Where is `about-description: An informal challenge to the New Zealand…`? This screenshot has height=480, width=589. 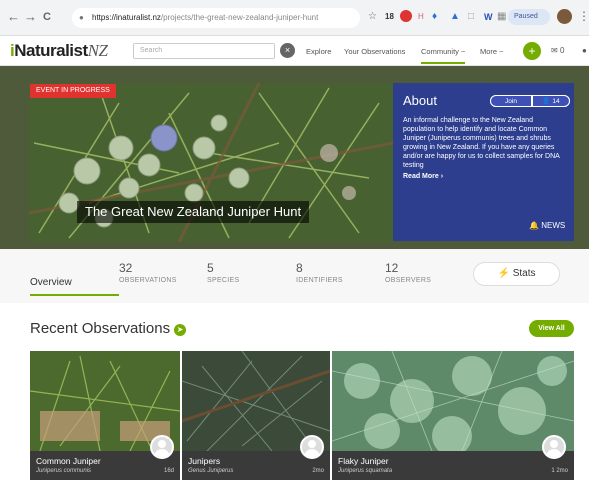
about-description: An informal challenge to the New Zealand… is located at coordinates (481, 143).